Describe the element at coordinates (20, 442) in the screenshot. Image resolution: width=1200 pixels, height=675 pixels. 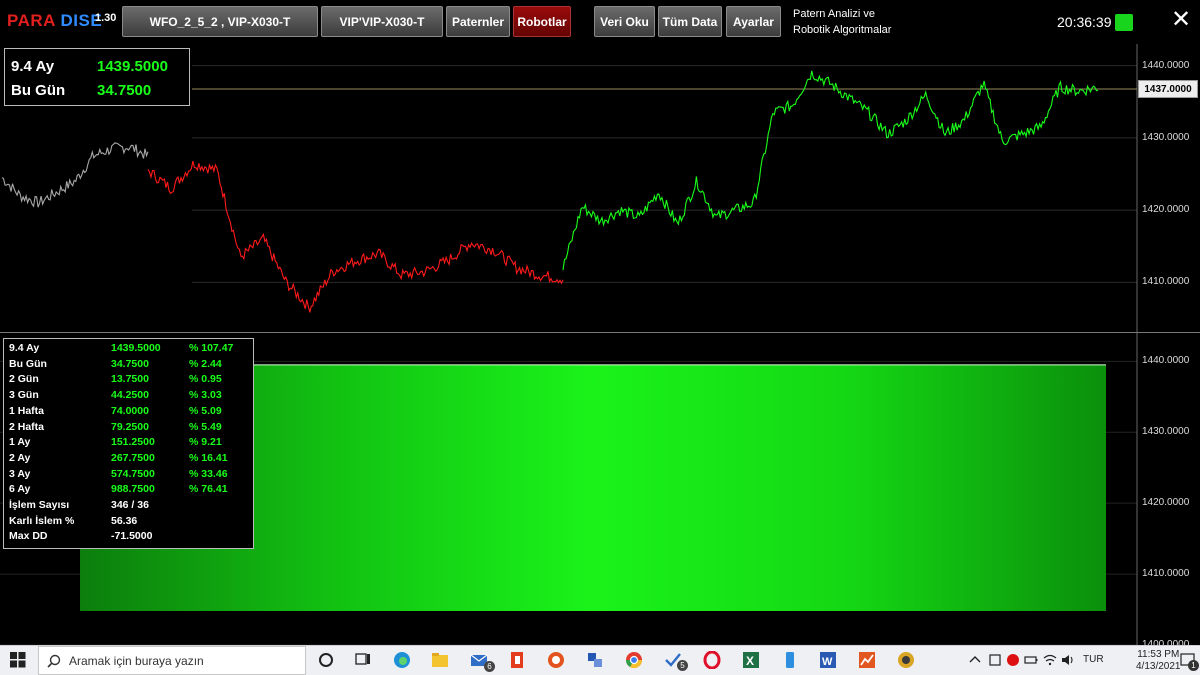
I see `stats-label: 1 Ay` at that location.